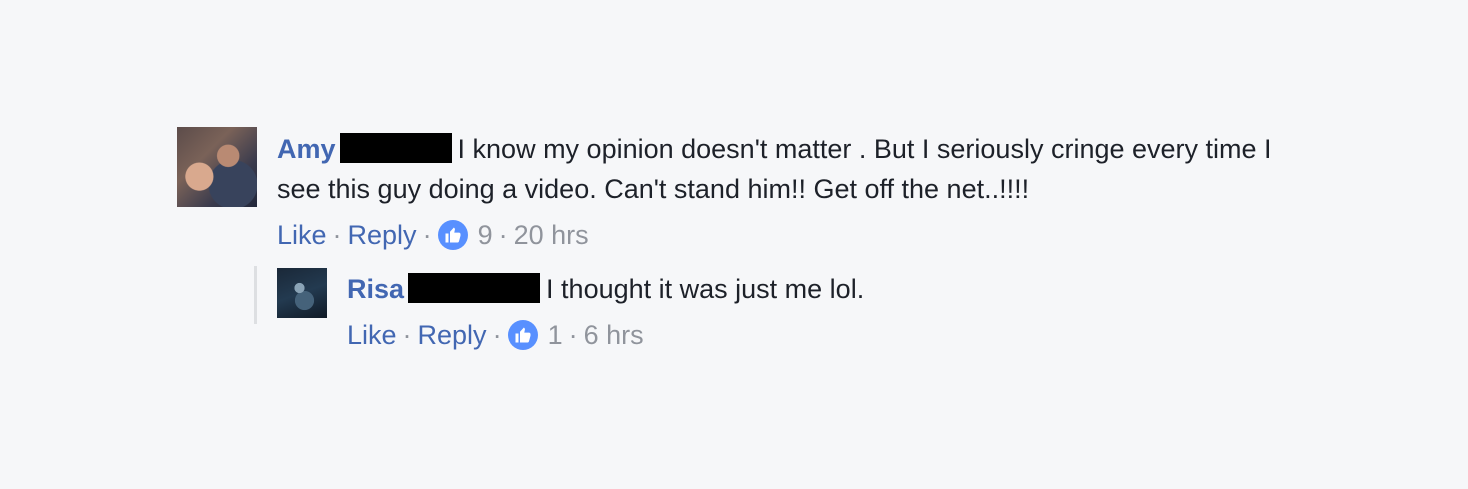  Describe the element at coordinates (306, 149) in the screenshot. I see `author-name: Amy` at that location.